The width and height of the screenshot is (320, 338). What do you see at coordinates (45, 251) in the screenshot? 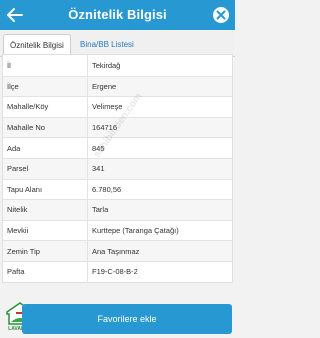
I see `attribute-key: Zemin Tip` at bounding box center [45, 251].